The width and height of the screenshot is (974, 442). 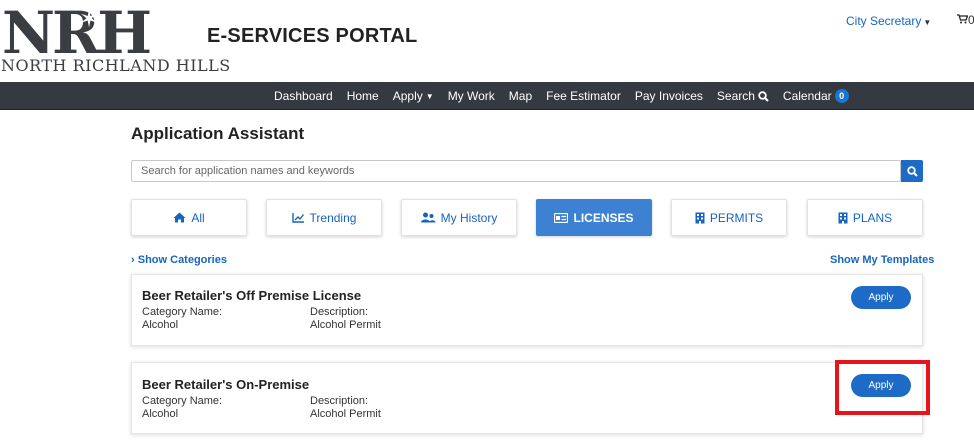 What do you see at coordinates (469, 217) in the screenshot?
I see `tab-my-history-label: My History` at bounding box center [469, 217].